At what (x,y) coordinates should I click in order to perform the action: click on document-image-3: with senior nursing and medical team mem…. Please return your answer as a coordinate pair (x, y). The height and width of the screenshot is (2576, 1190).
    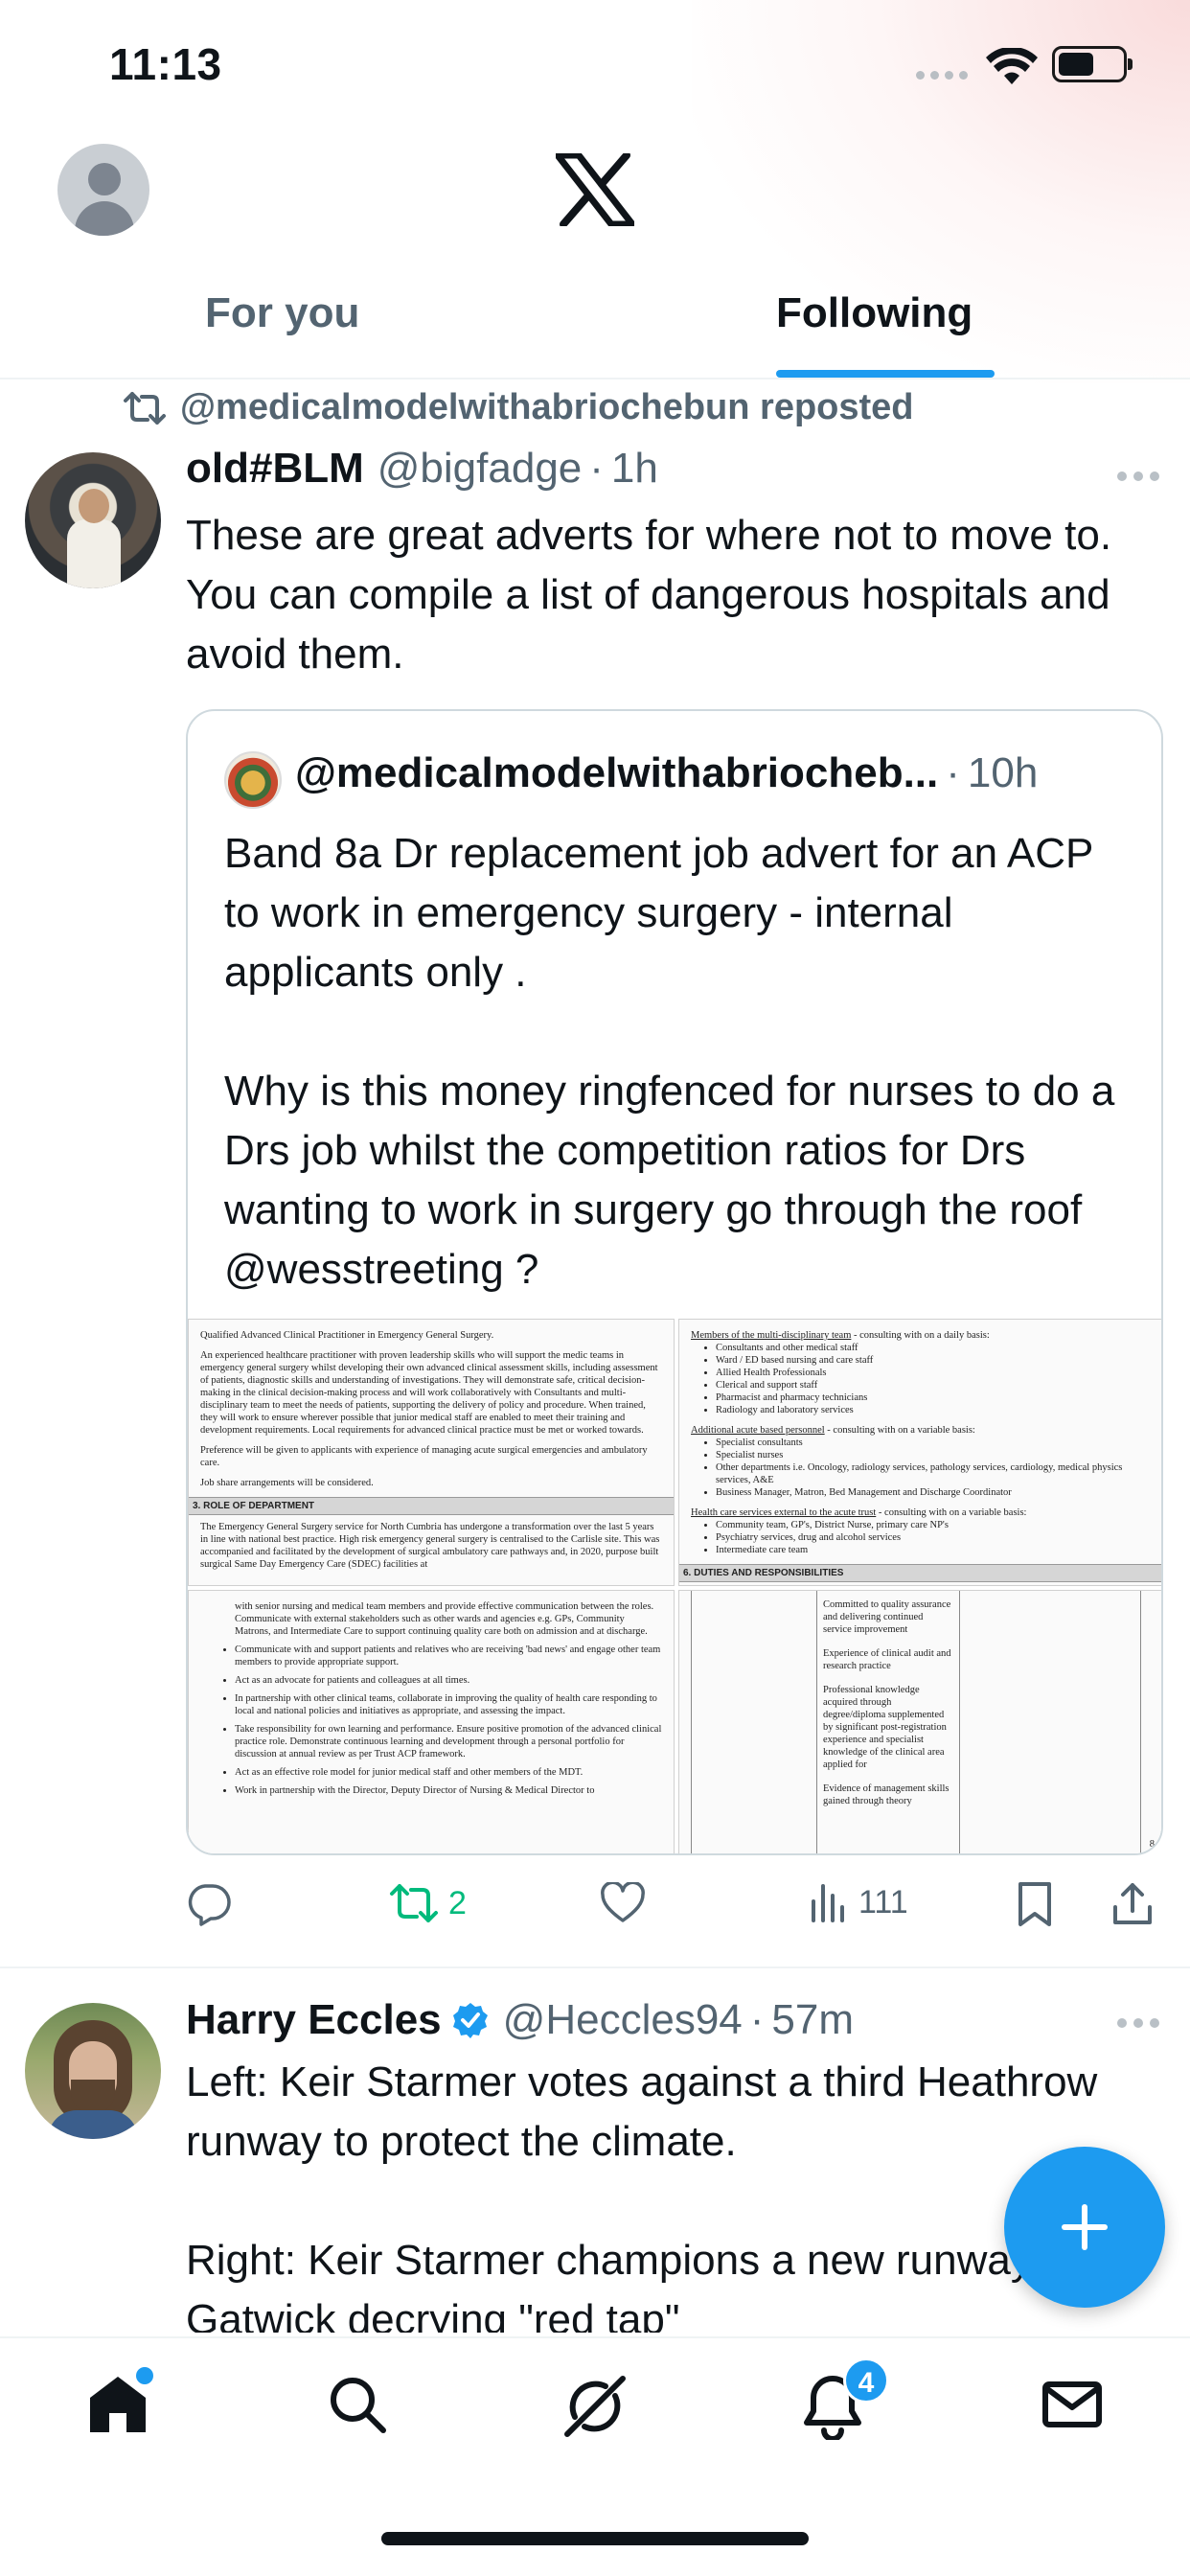
    Looking at the image, I should click on (432, 1721).